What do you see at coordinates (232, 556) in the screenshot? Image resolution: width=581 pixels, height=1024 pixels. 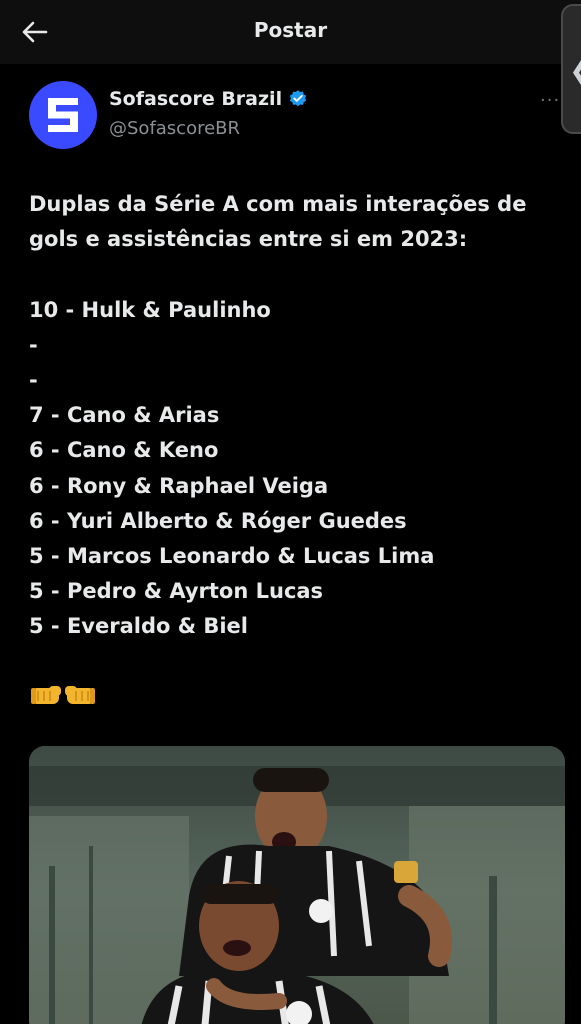 I see `ranking-line: 5 - Marcos Leonardo & Lucas Lima` at bounding box center [232, 556].